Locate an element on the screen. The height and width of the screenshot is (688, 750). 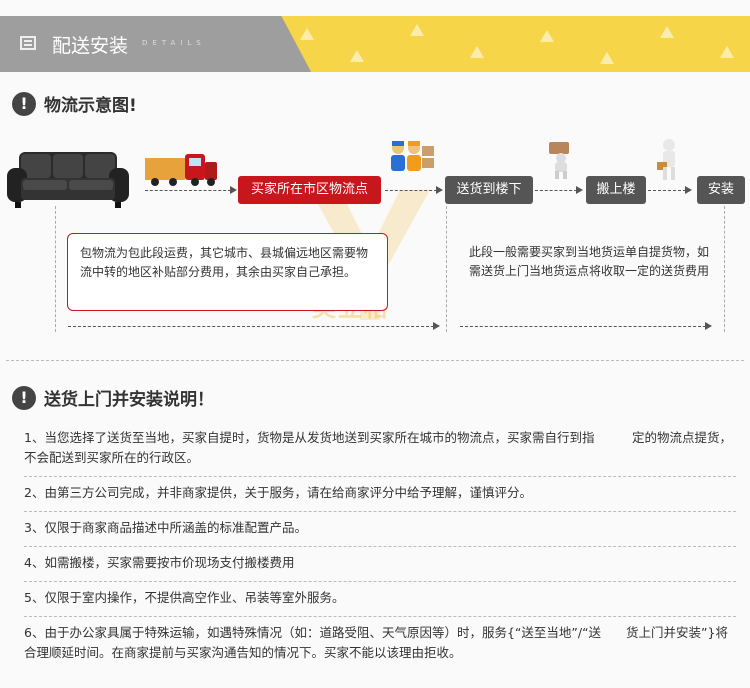
guide-line-mid is located at coordinates (446, 269).